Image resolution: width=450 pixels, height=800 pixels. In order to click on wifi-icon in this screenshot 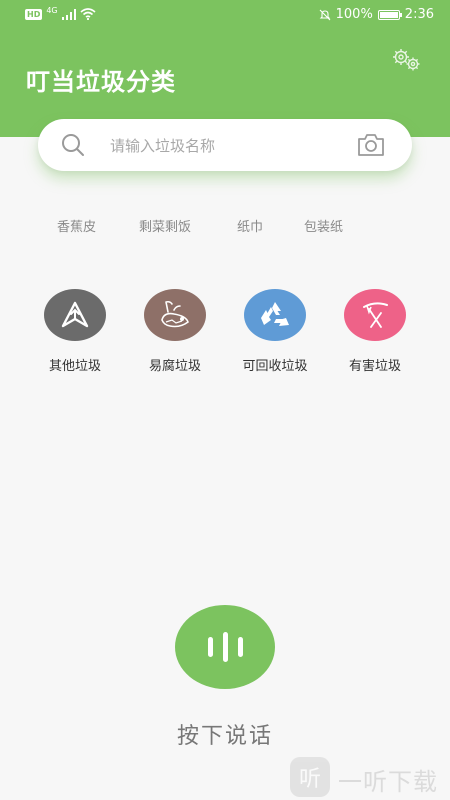, I will do `click(88, 14)`.